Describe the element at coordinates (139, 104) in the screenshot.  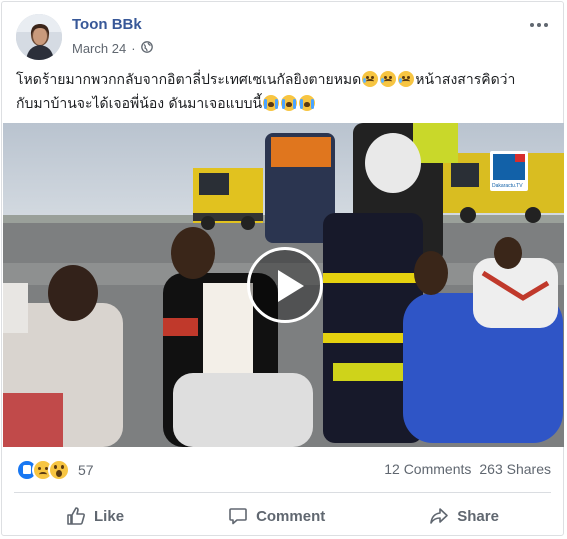
I see `post-text-line2: กับมาบ้านจะได้เจอพี่น้อง ดันมาเจอแบบนี้` at that location.